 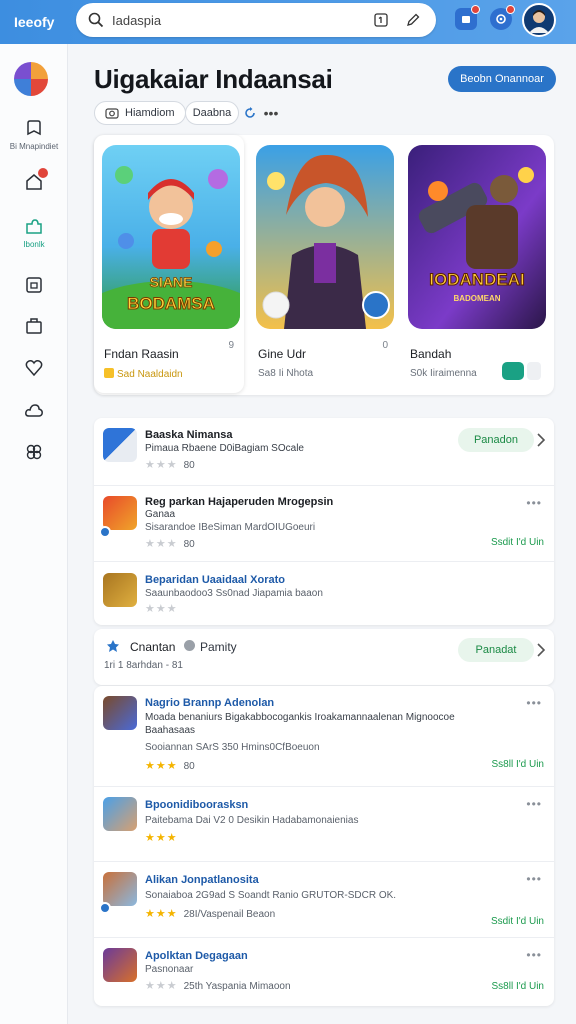 I want to click on sidebar-item-cloud, so click(x=34, y=410).